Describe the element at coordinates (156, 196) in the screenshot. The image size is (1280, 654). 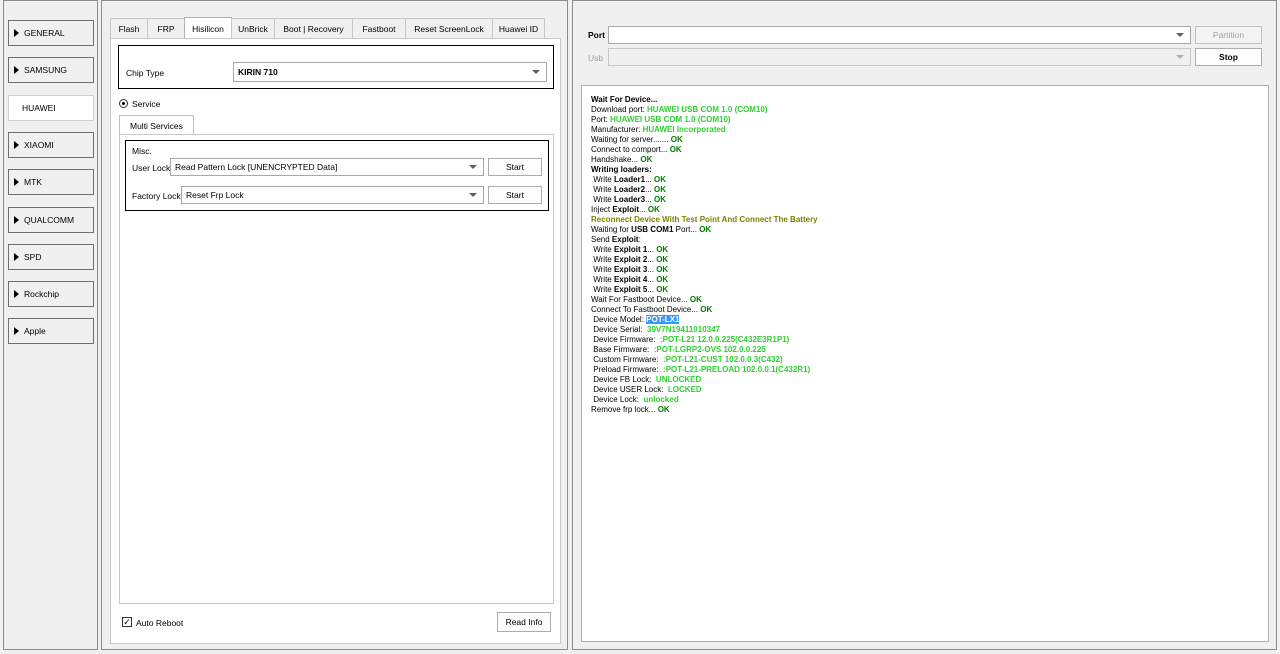
I see `factory-lock-label: Factory Lock` at that location.